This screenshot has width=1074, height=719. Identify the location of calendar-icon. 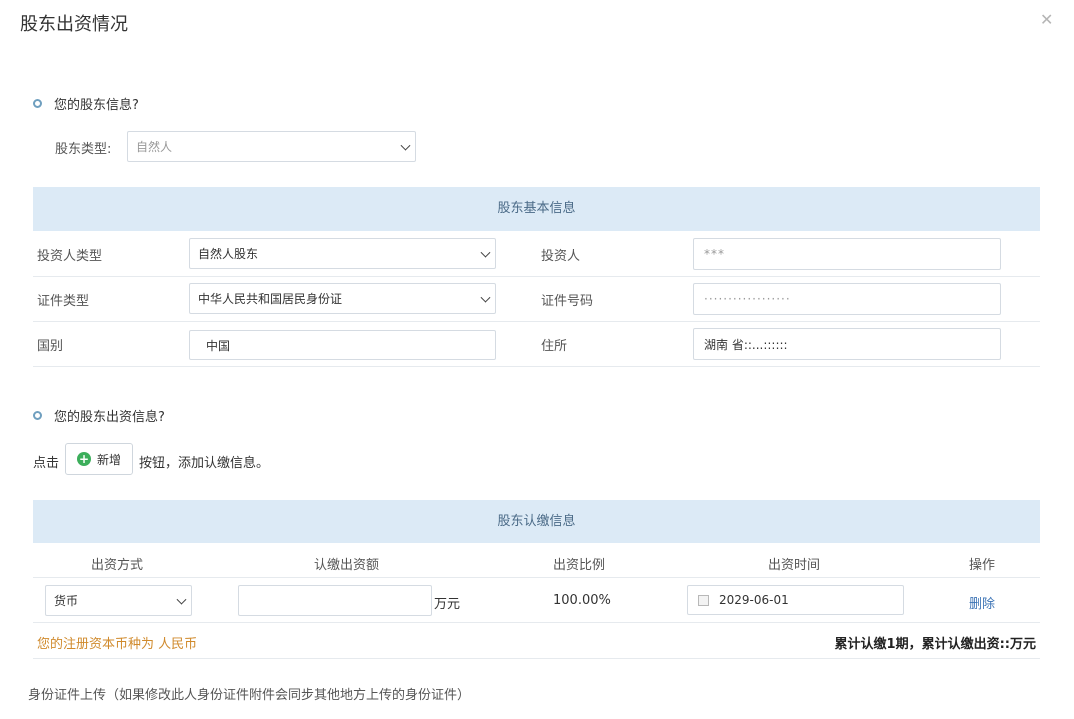
(703, 600).